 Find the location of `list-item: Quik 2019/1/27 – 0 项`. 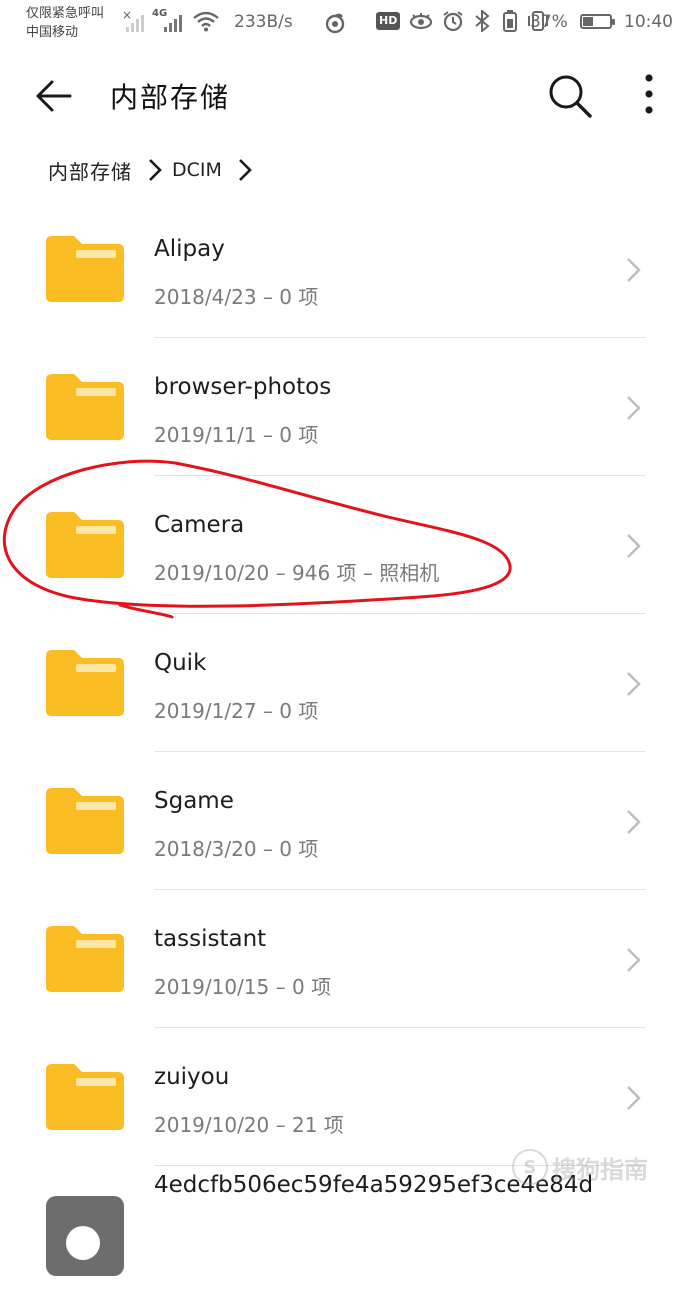

list-item: Quik 2019/1/27 – 0 项 is located at coordinates (346, 683).